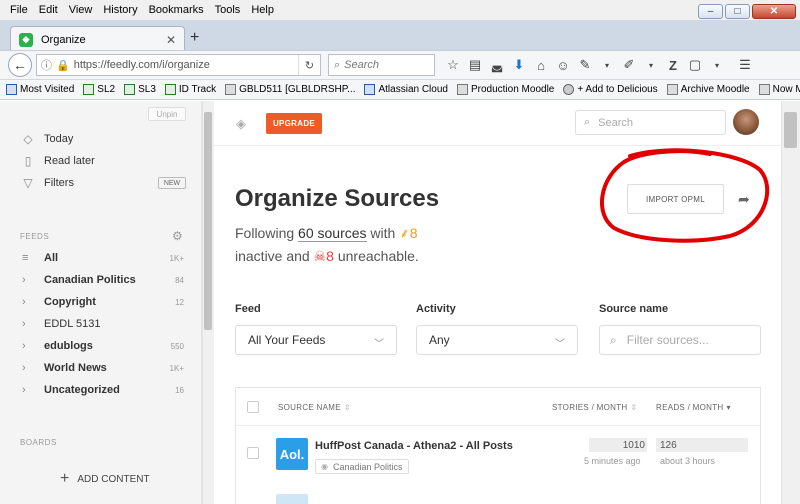 Image resolution: width=800 pixels, height=504 pixels. I want to click on gear-icon: ⚙, so click(177, 236).